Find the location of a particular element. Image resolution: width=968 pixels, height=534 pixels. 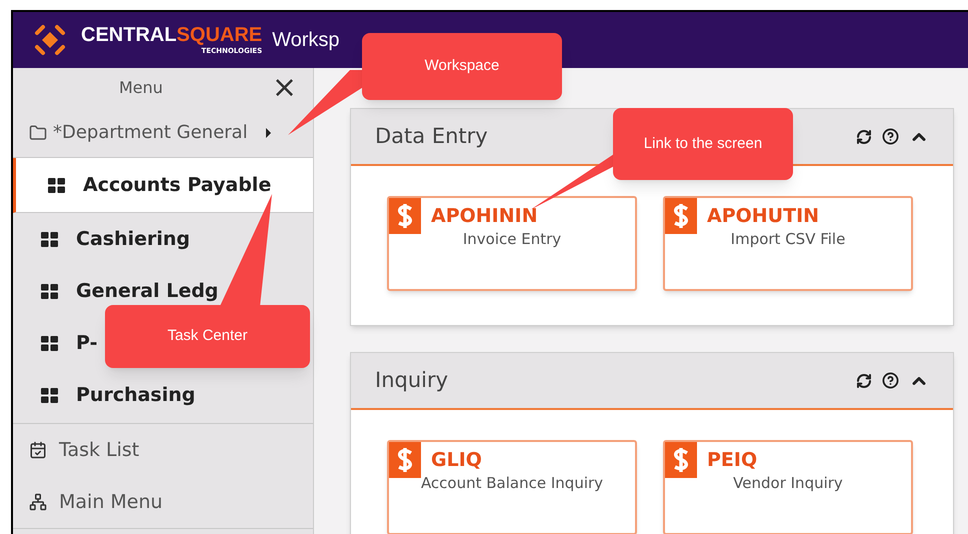

callout-tooltip: Link to the screen is located at coordinates (703, 144).